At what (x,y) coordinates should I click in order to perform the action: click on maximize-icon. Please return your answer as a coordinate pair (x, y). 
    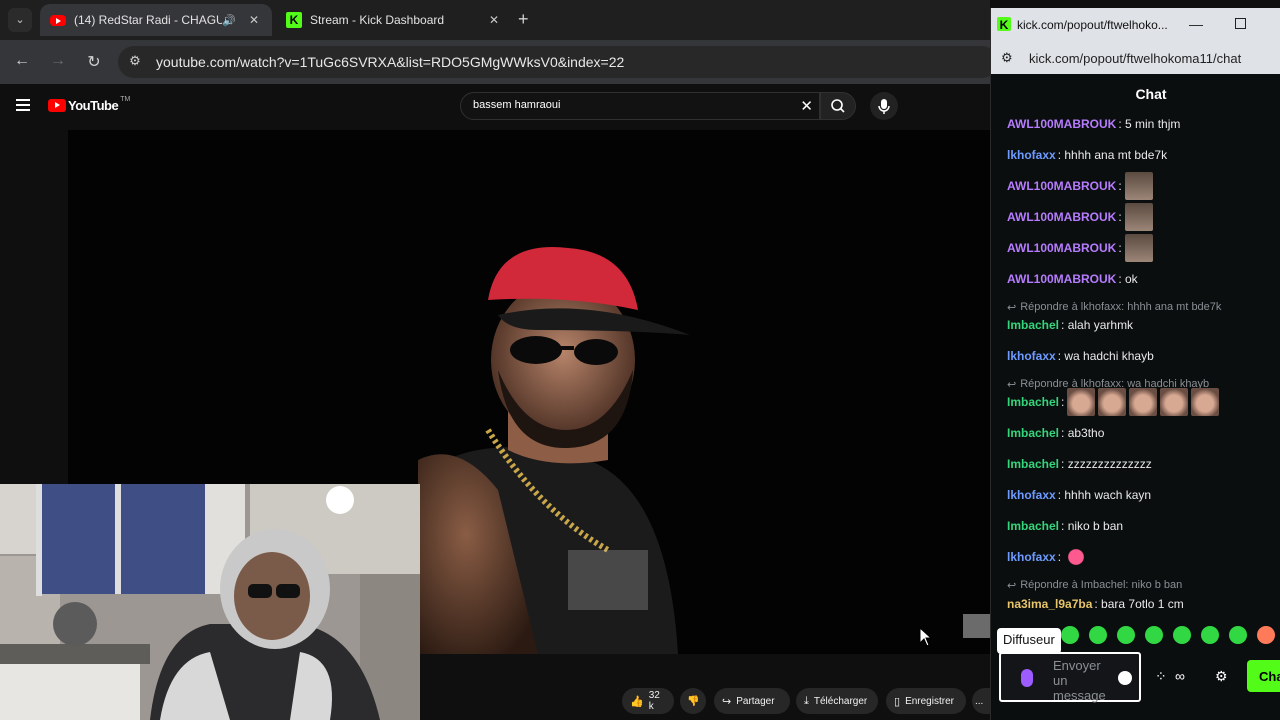
    Looking at the image, I should click on (1240, 23).